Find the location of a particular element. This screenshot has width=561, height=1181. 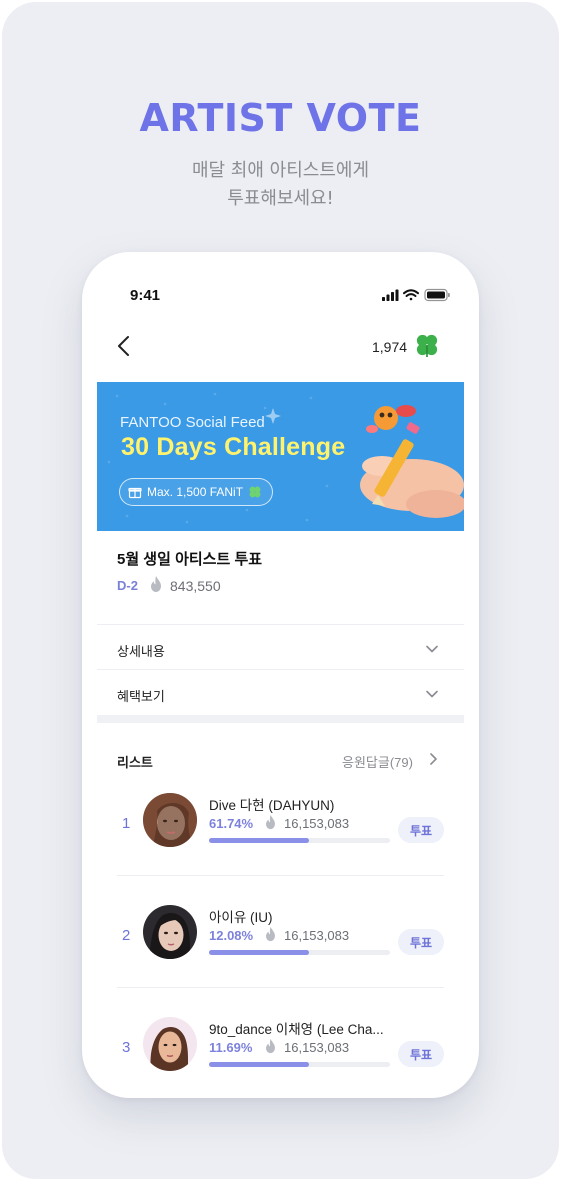

battery-icon is located at coordinates (437, 295).